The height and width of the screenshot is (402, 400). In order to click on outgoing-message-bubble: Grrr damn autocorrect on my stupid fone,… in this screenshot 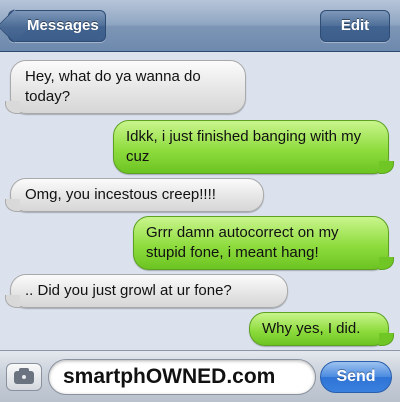, I will do `click(263, 243)`.